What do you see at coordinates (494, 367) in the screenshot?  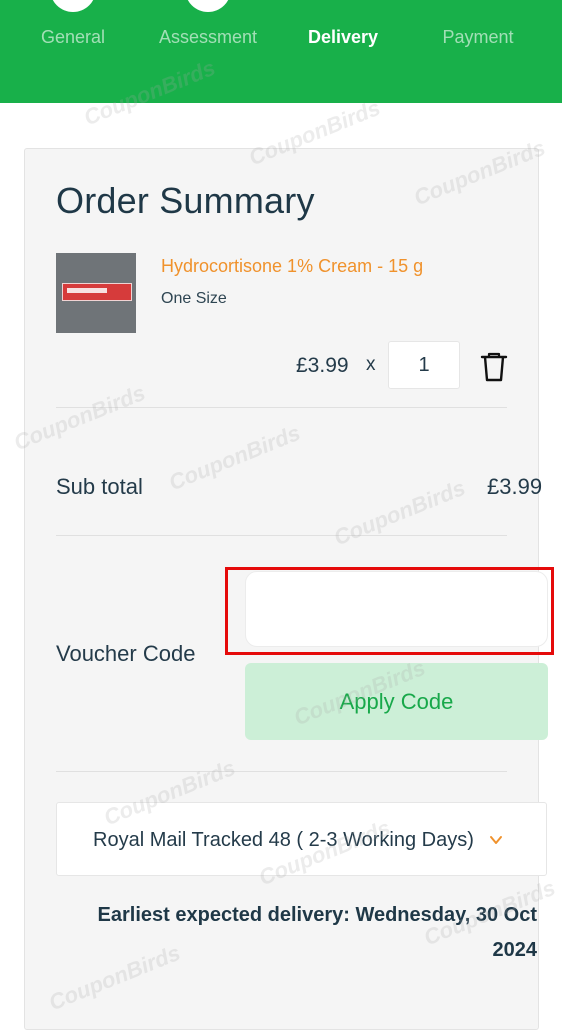 I see `trash-icon` at bounding box center [494, 367].